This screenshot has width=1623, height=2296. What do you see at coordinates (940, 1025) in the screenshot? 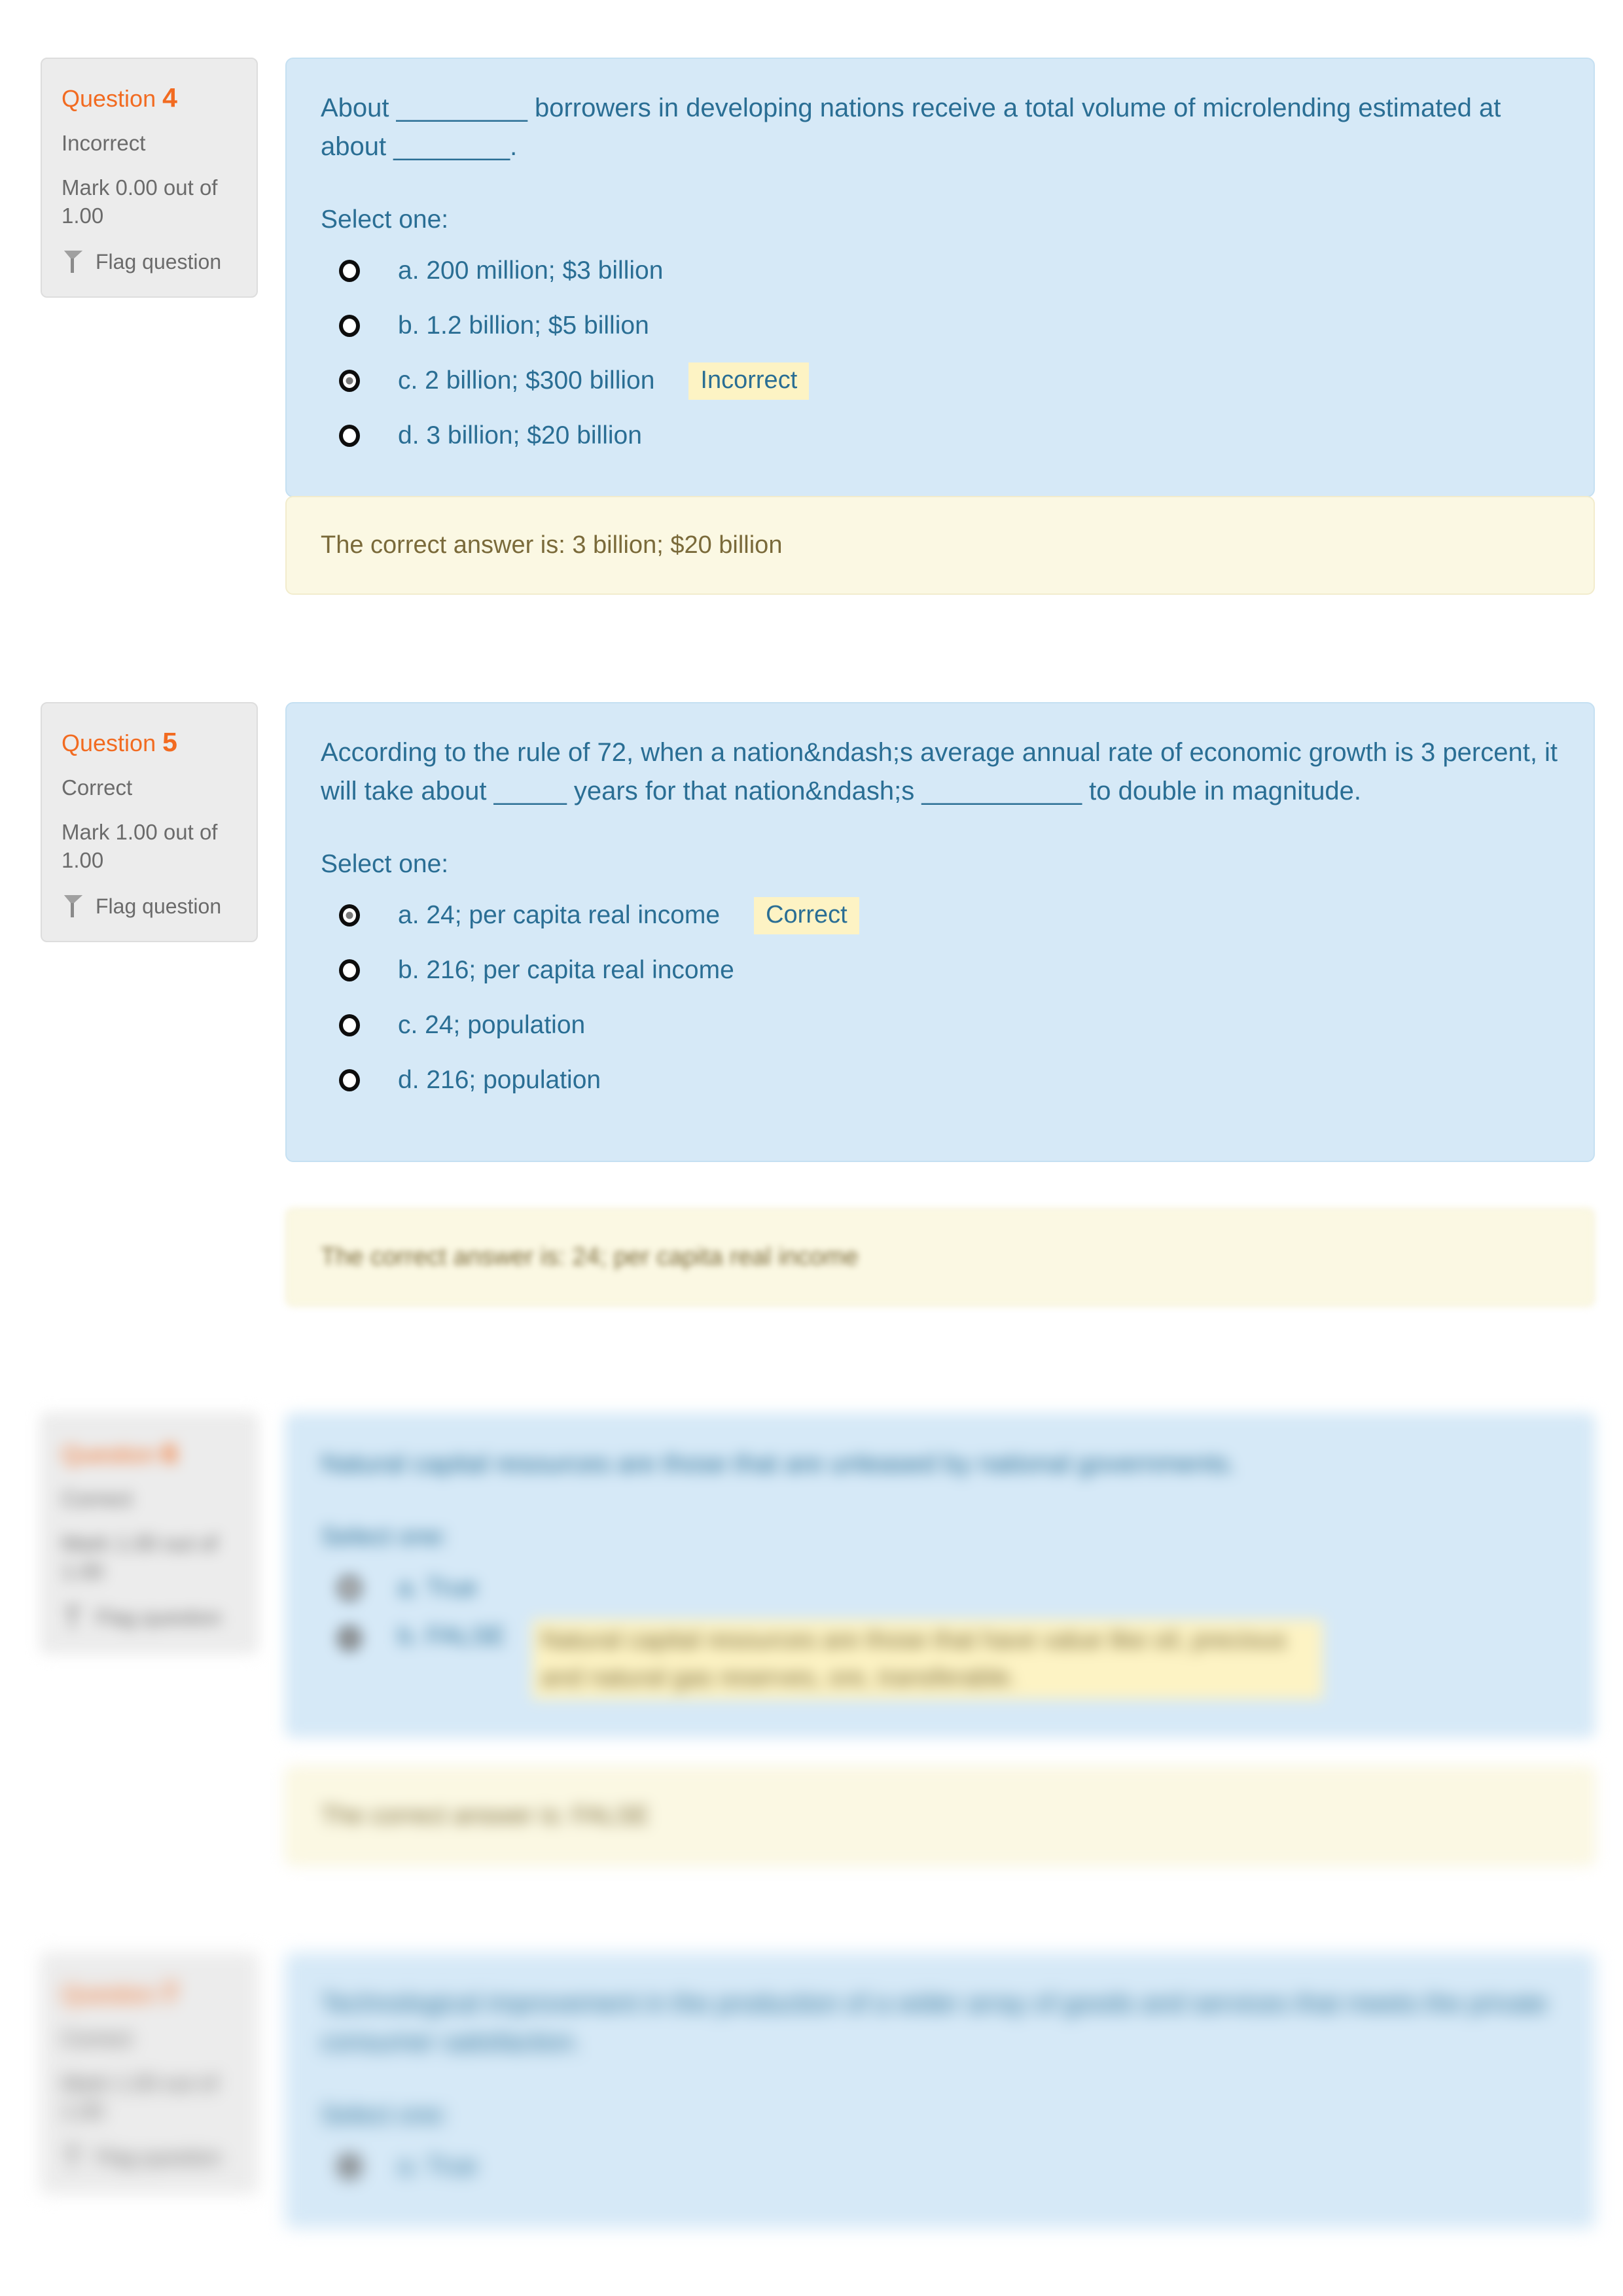
I see `answer-option-5c: c. 24; population` at bounding box center [940, 1025].